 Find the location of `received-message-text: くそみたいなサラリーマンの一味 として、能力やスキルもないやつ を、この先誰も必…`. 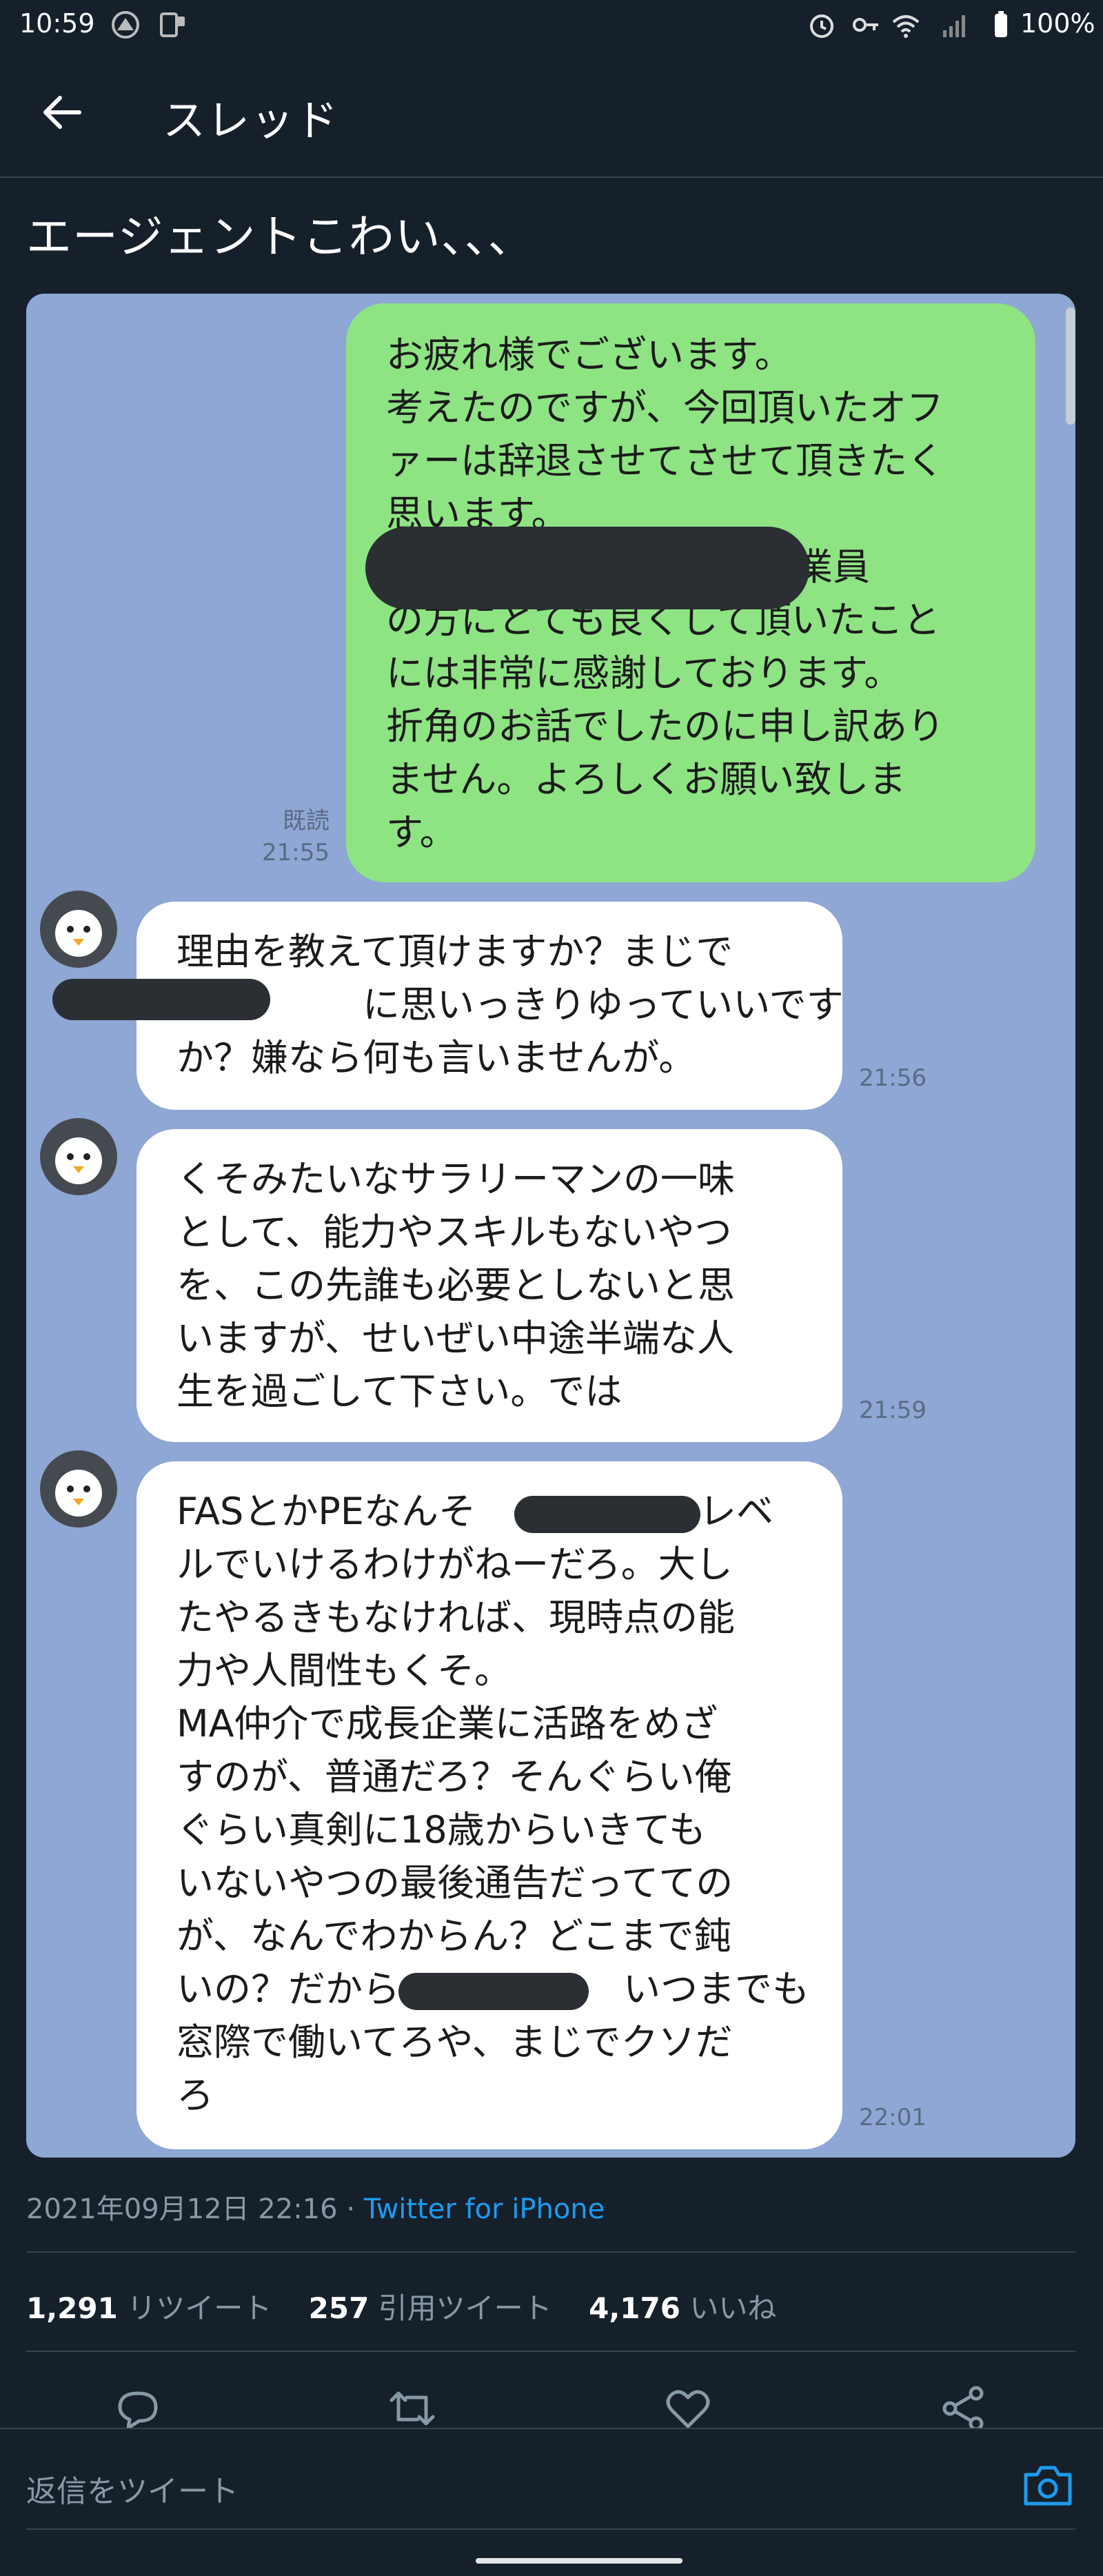

received-message-text: くそみたいなサラリーマンの一味 として、能力やスキルもないやつ を、この先誰も必… is located at coordinates (455, 1285).